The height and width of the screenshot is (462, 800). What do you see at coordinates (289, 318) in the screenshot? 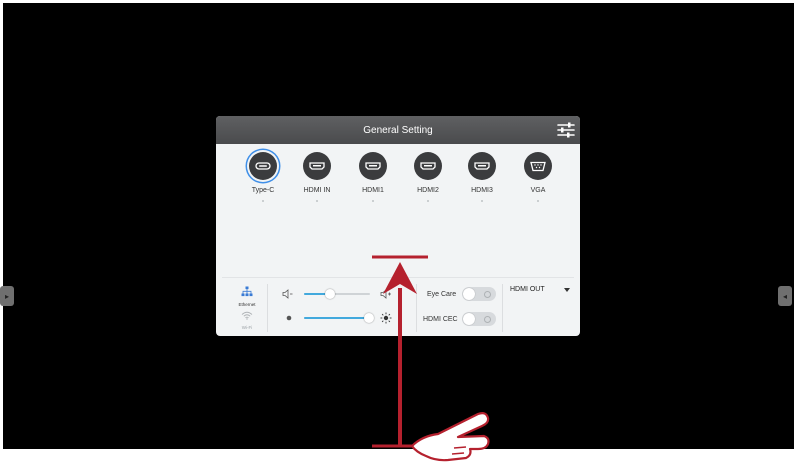
I see `brightness-low-icon` at bounding box center [289, 318].